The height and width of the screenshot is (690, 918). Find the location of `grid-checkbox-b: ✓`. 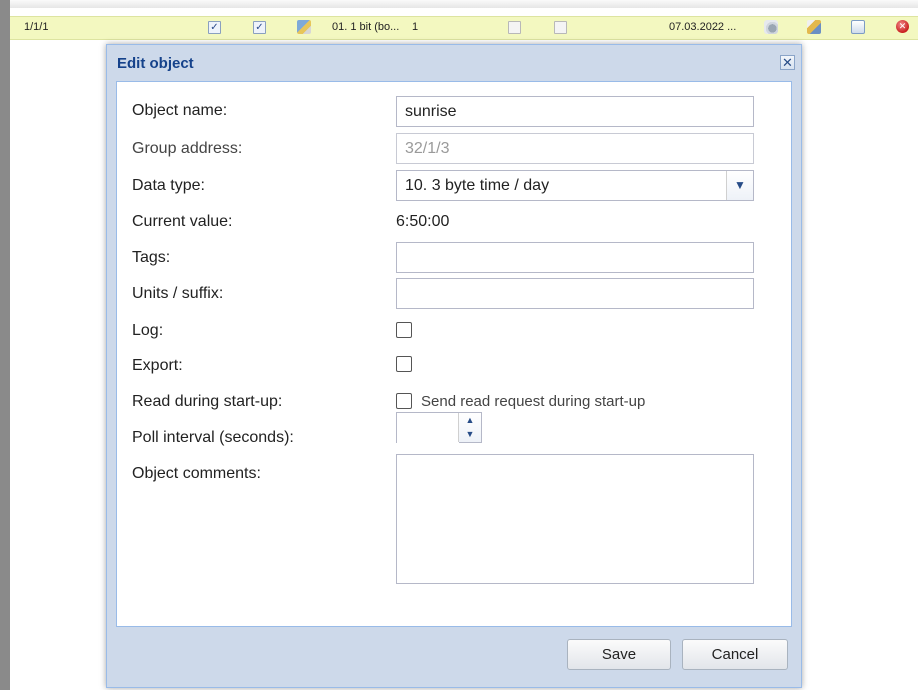

grid-checkbox-b: ✓ is located at coordinates (259, 27).